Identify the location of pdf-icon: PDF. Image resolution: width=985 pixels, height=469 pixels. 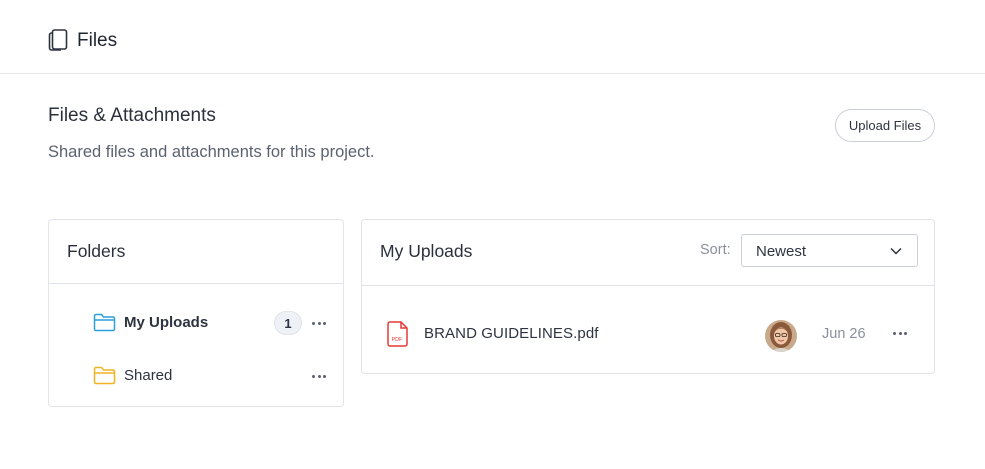
(397, 334).